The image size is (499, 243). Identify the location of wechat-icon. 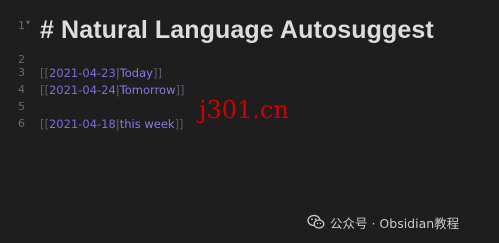
(316, 221).